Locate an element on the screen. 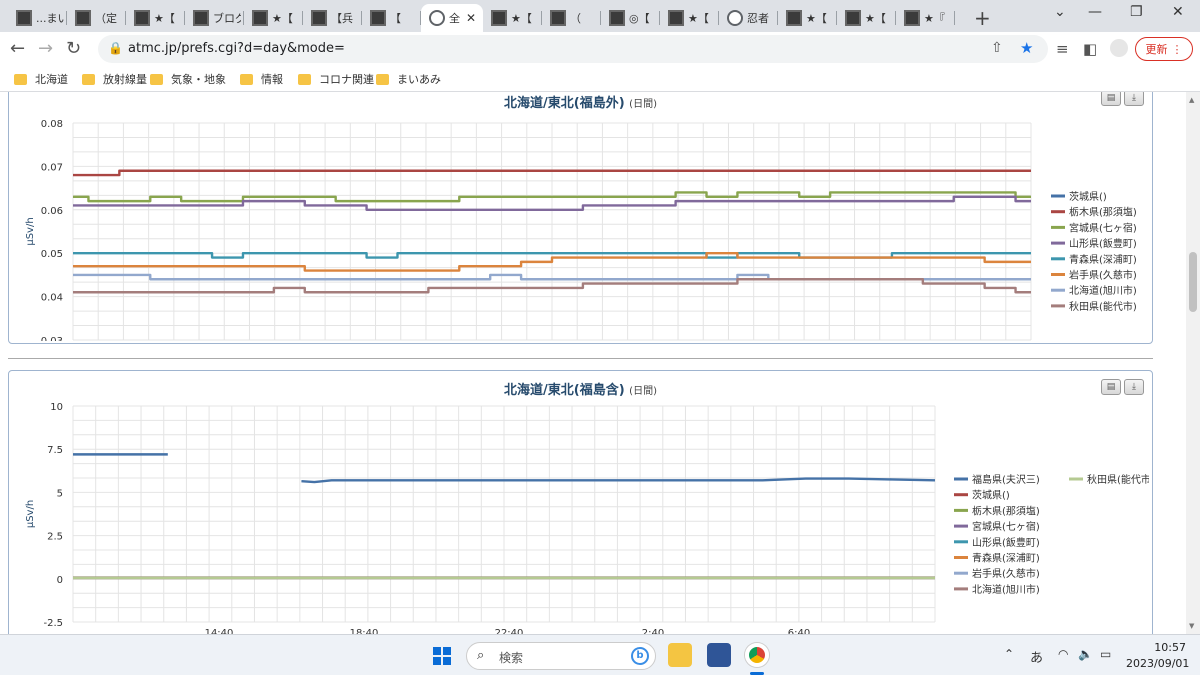 The width and height of the screenshot is (1200, 675). y-tick-label: 5 is located at coordinates (60, 493).